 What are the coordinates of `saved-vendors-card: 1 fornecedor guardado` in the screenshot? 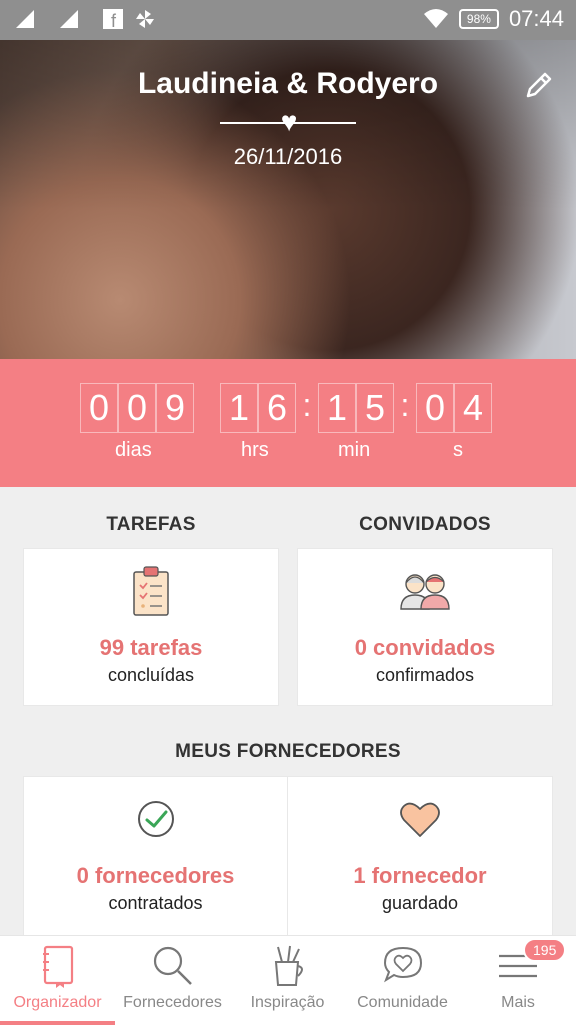 It's located at (420, 856).